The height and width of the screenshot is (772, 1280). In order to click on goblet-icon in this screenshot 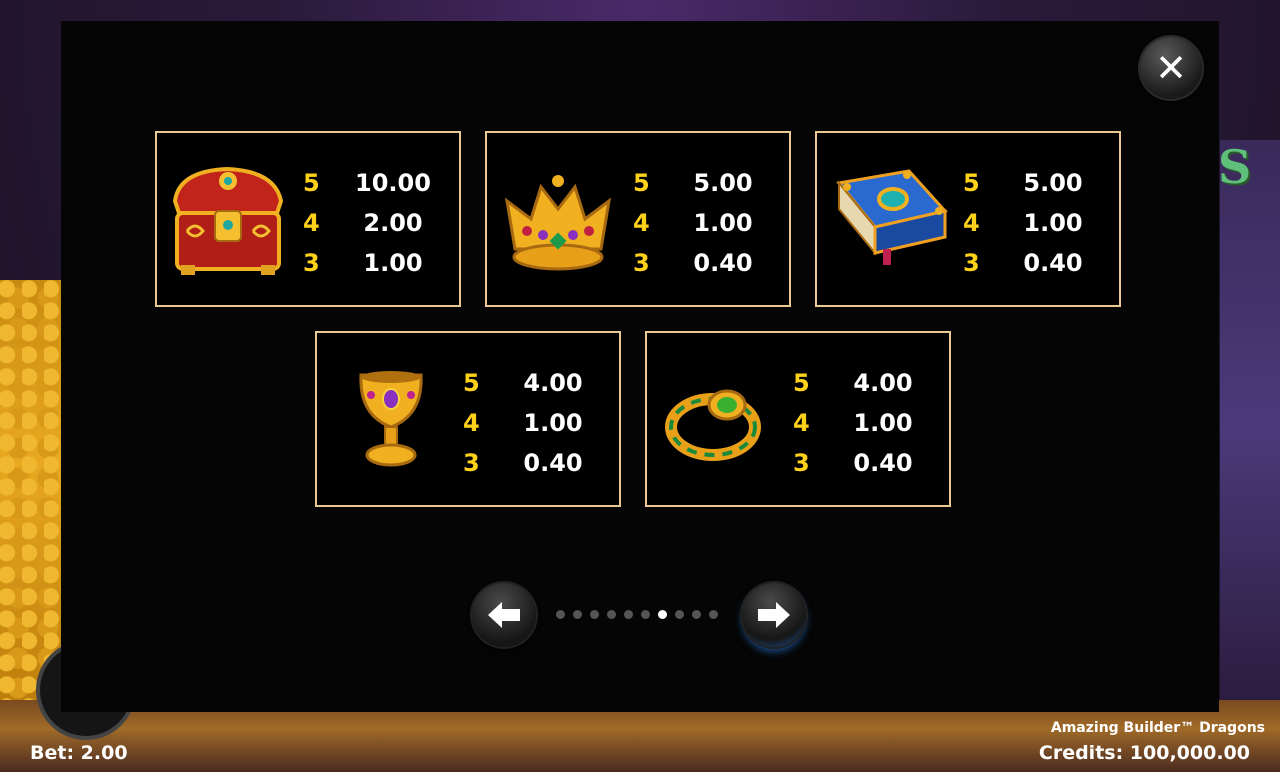, I will do `click(391, 419)`.